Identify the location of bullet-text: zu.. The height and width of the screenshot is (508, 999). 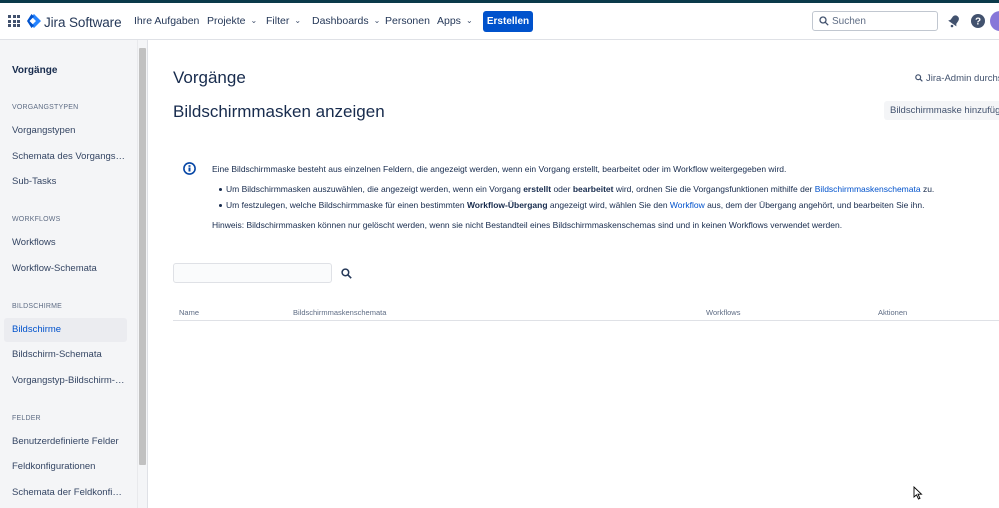
(927, 189).